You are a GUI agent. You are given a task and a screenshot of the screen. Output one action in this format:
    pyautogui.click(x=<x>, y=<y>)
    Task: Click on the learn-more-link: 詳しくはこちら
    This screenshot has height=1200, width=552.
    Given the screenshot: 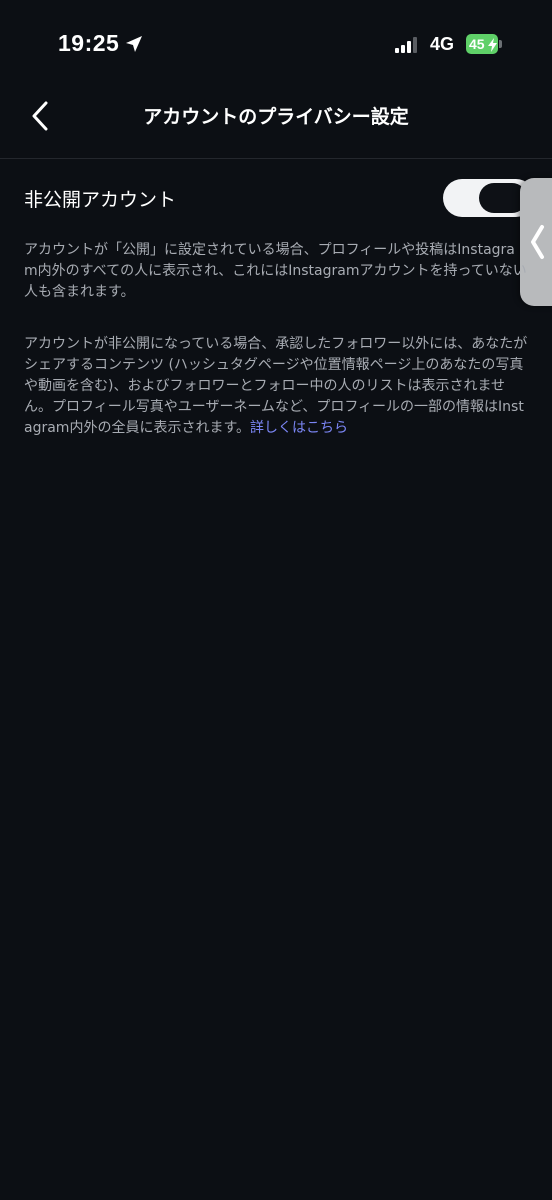 What is the action you would take?
    pyautogui.click(x=299, y=428)
    